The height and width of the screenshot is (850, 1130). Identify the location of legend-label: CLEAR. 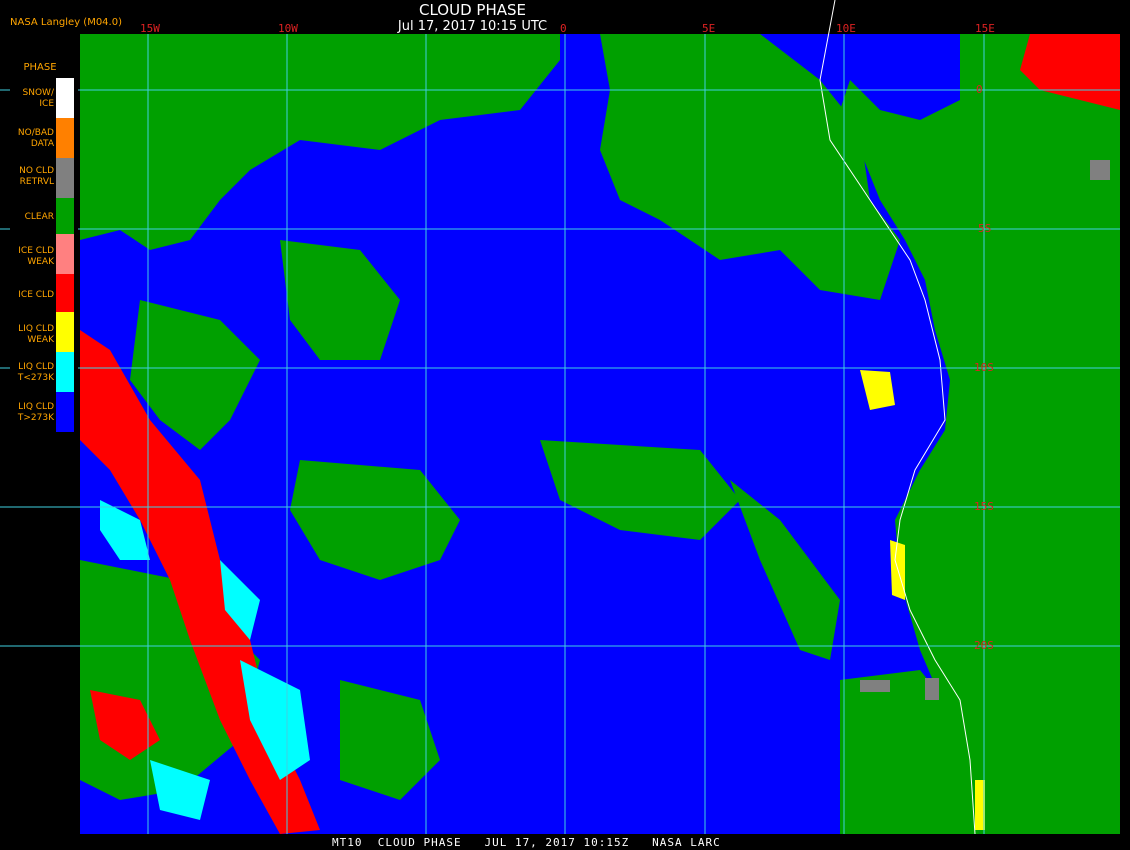
(39, 217).